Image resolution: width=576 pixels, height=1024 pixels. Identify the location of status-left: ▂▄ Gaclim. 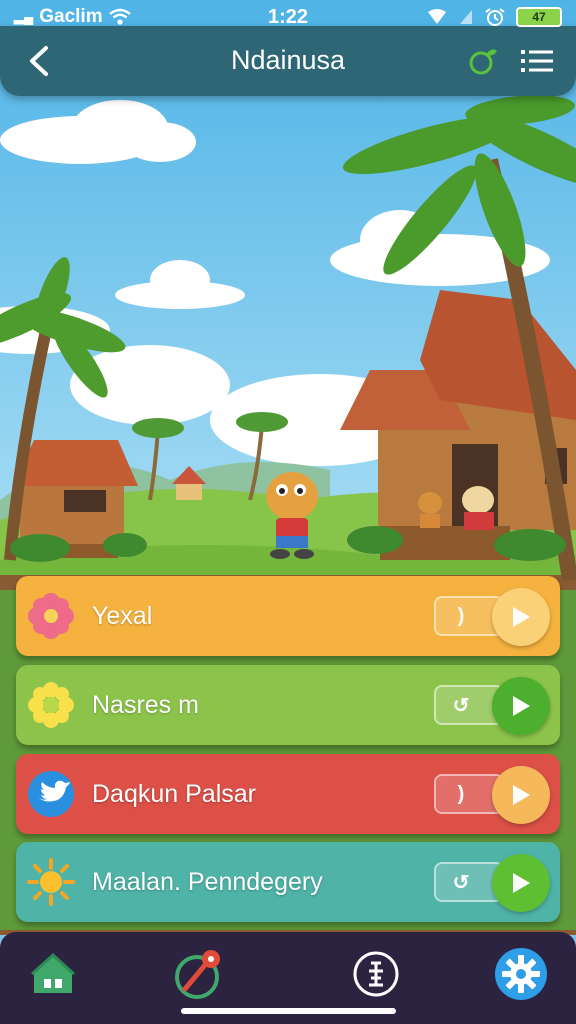
(72, 17).